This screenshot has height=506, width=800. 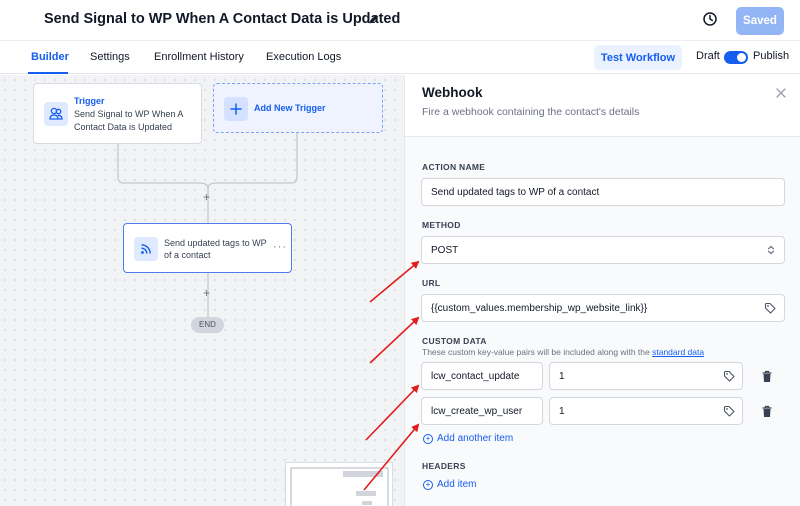 I want to click on add-trigger-icon-box, so click(x=236, y=109).